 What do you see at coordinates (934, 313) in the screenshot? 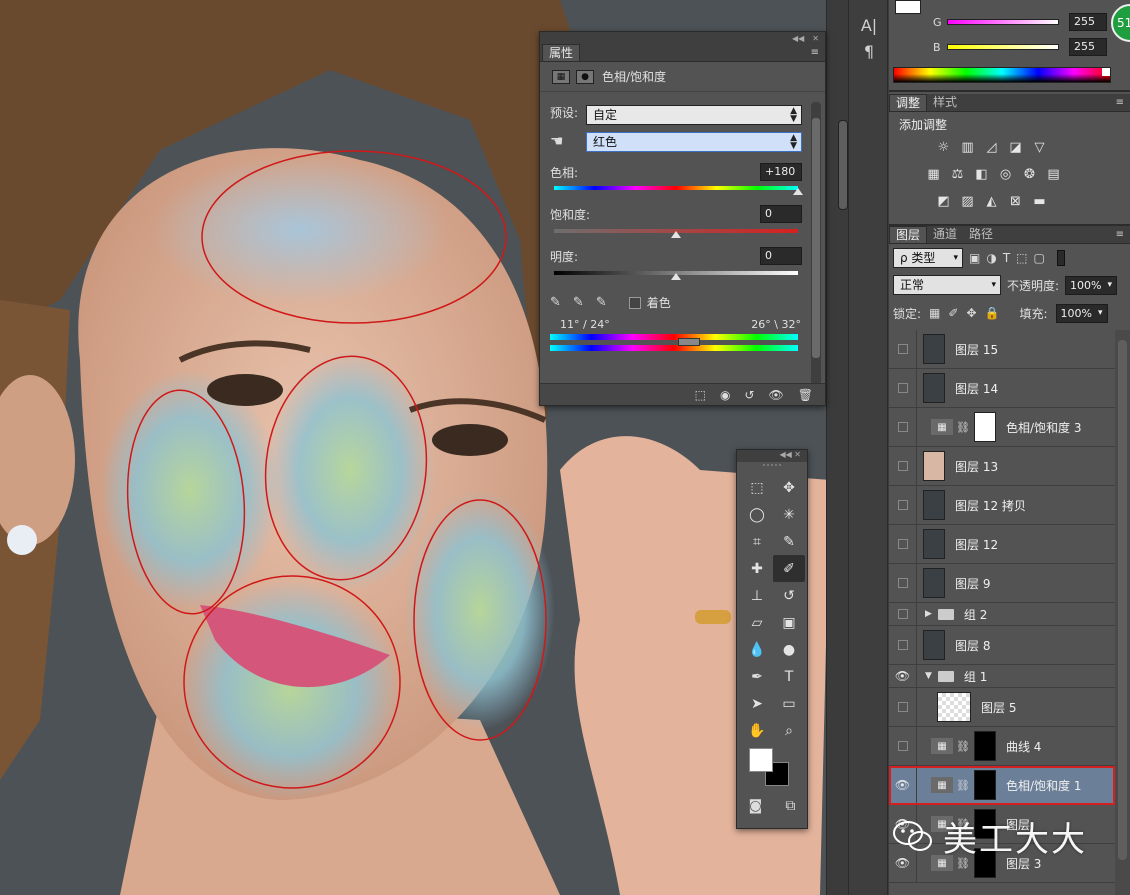
I see `lock-transparent-icon: ▦` at bounding box center [934, 313].